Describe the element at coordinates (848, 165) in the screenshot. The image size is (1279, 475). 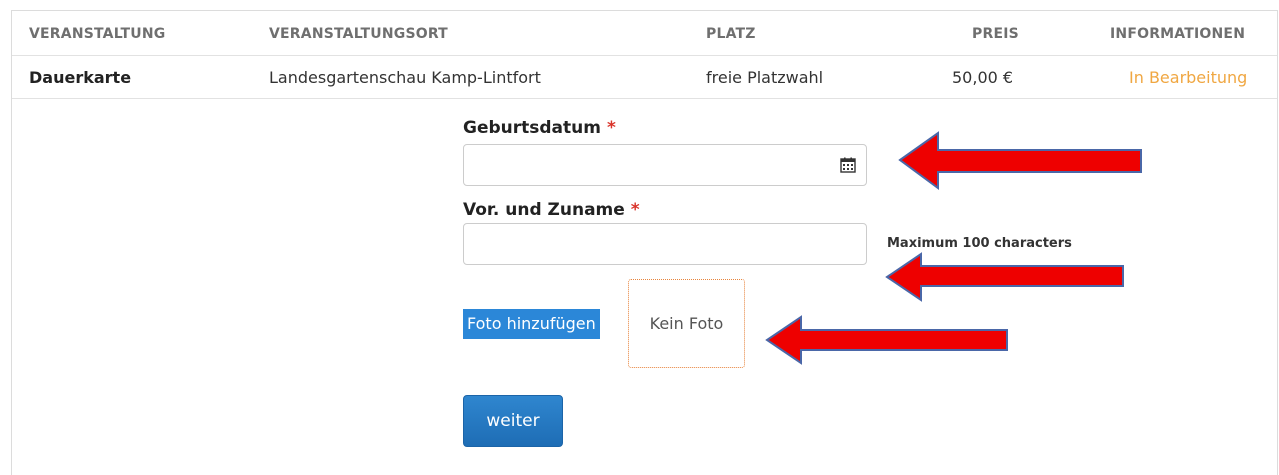
I see `calendar-icon` at that location.